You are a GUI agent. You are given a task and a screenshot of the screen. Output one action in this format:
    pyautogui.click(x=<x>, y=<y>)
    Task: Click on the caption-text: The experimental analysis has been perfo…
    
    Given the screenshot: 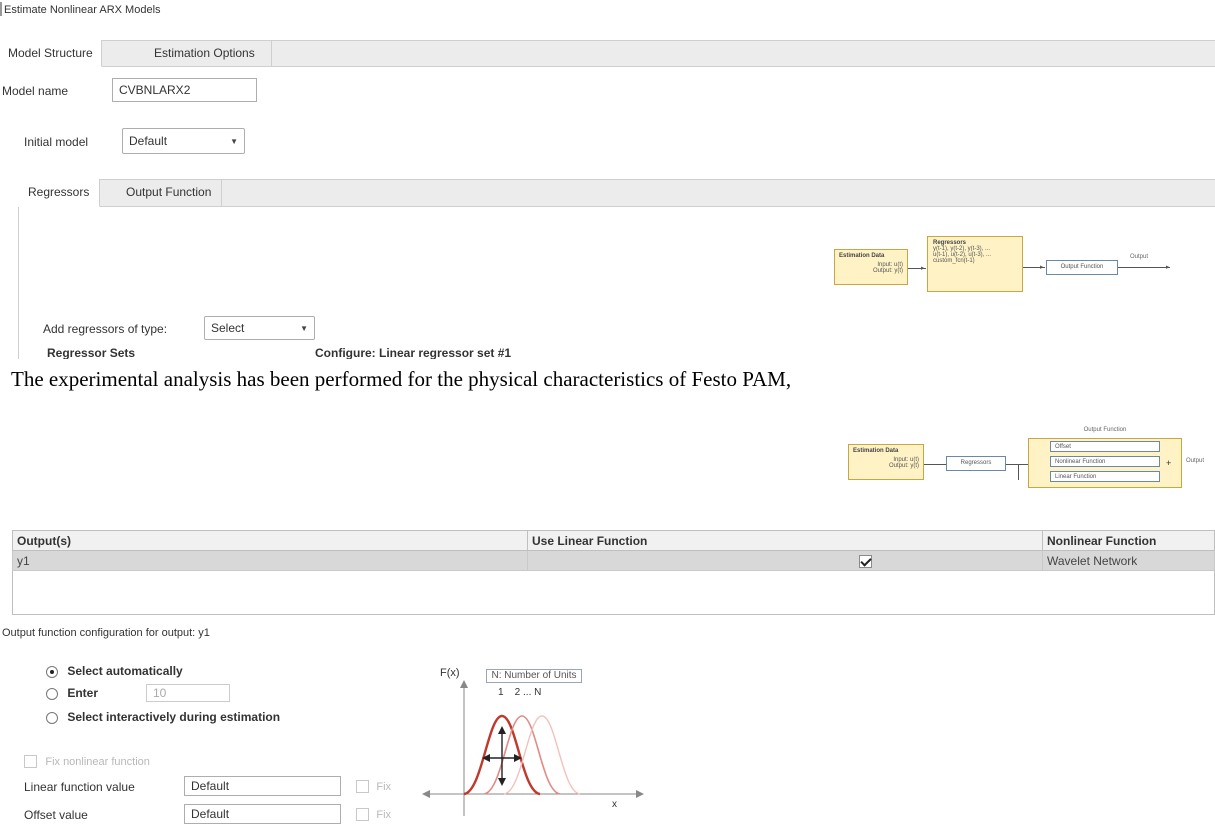 What is the action you would take?
    pyautogui.click(x=607, y=386)
    